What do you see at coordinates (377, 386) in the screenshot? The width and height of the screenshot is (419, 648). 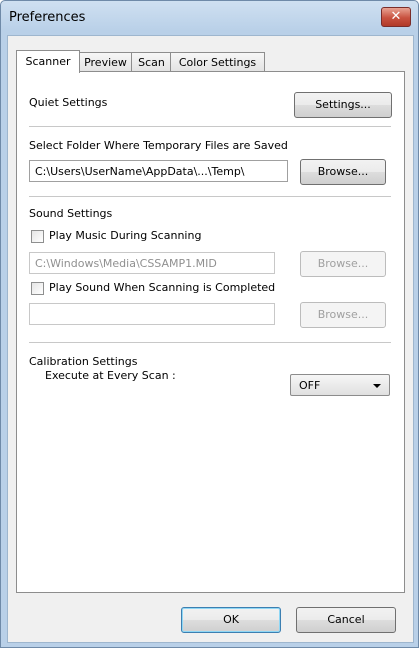 I see `chevron-down-icon` at bounding box center [377, 386].